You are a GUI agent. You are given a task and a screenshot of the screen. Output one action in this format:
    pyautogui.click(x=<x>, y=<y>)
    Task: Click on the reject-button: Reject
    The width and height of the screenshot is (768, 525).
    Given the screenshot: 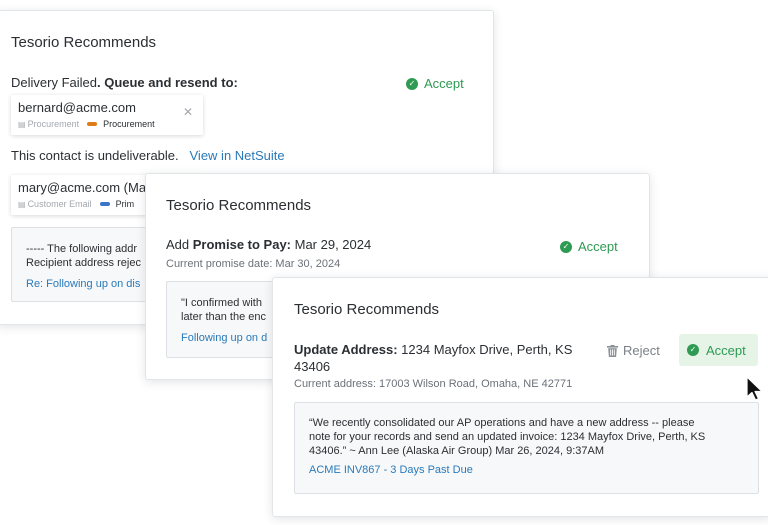 What is the action you would take?
    pyautogui.click(x=633, y=350)
    